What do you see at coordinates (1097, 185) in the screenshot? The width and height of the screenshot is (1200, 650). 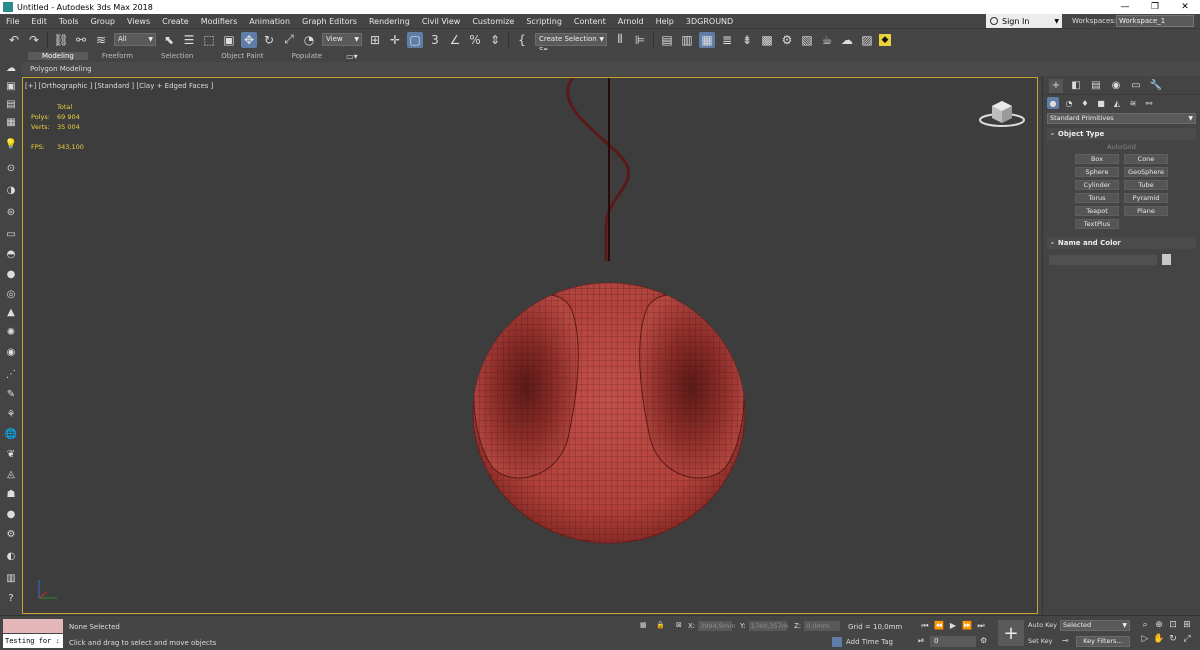 I see `cylinder-button: Cylinder` at bounding box center [1097, 185].